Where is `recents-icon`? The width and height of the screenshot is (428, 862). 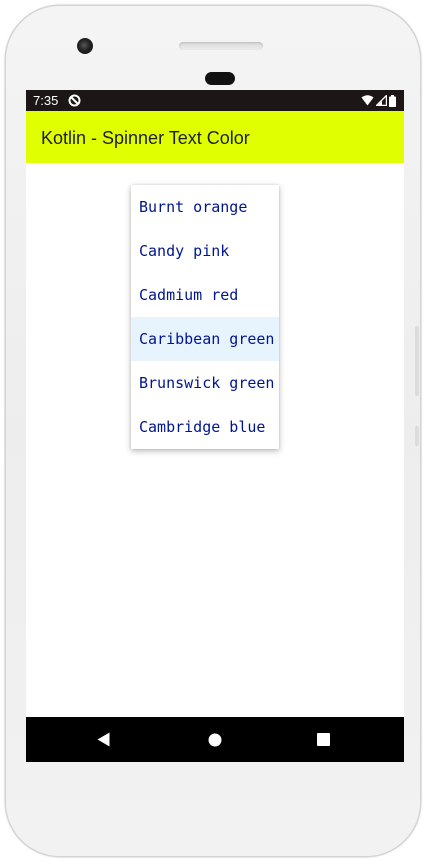
recents-icon is located at coordinates (323, 739).